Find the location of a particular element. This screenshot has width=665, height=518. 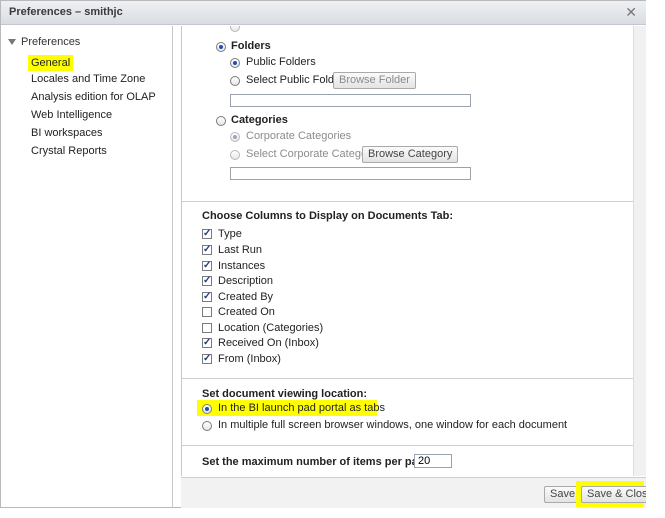

radio-corporate-categories is located at coordinates (235, 137).